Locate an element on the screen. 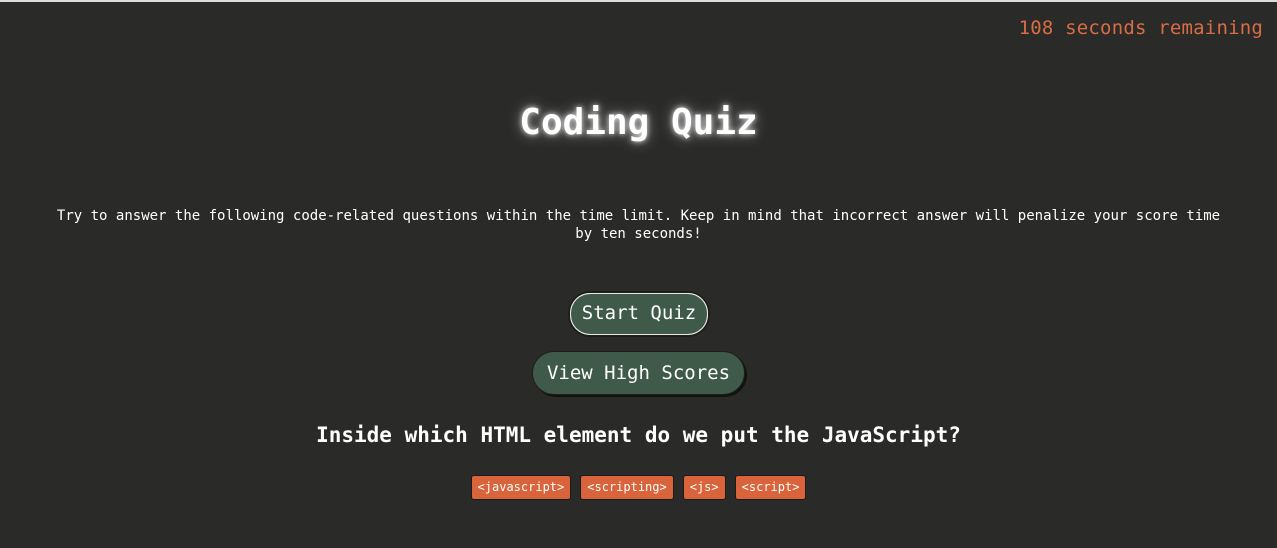 The width and height of the screenshot is (1277, 548). answer-button-script: <script> is located at coordinates (770, 487).